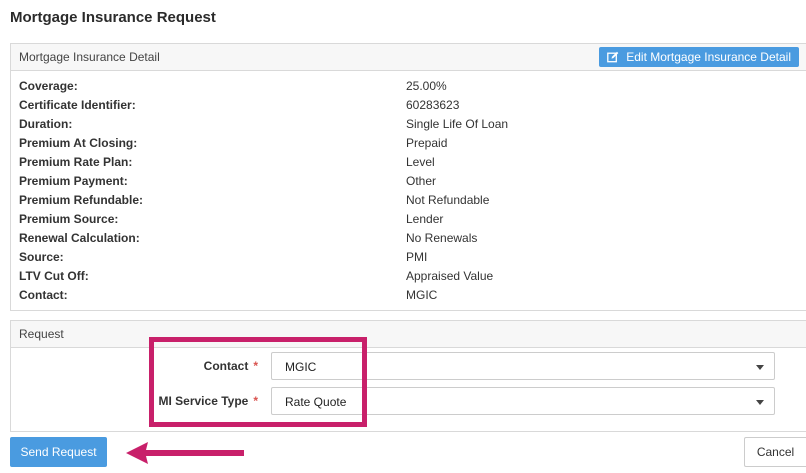 The width and height of the screenshot is (806, 473). I want to click on detail-row: Premium Rate Plan: Level, so click(409, 162).